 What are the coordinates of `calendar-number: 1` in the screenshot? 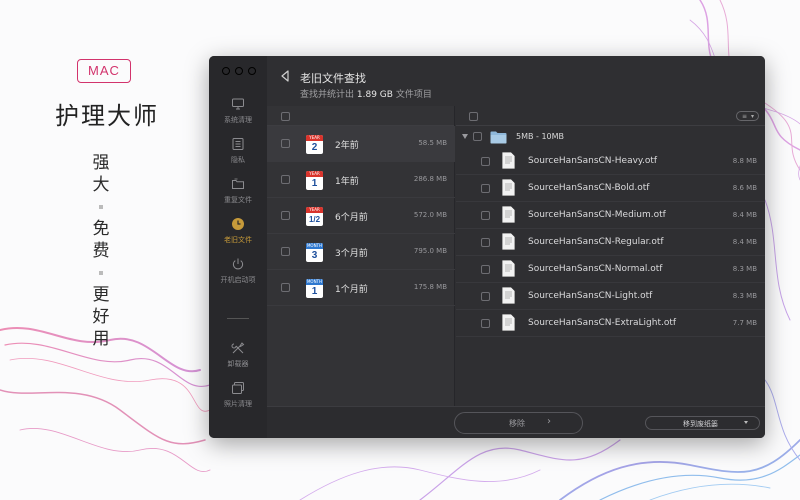 It's located at (314, 183).